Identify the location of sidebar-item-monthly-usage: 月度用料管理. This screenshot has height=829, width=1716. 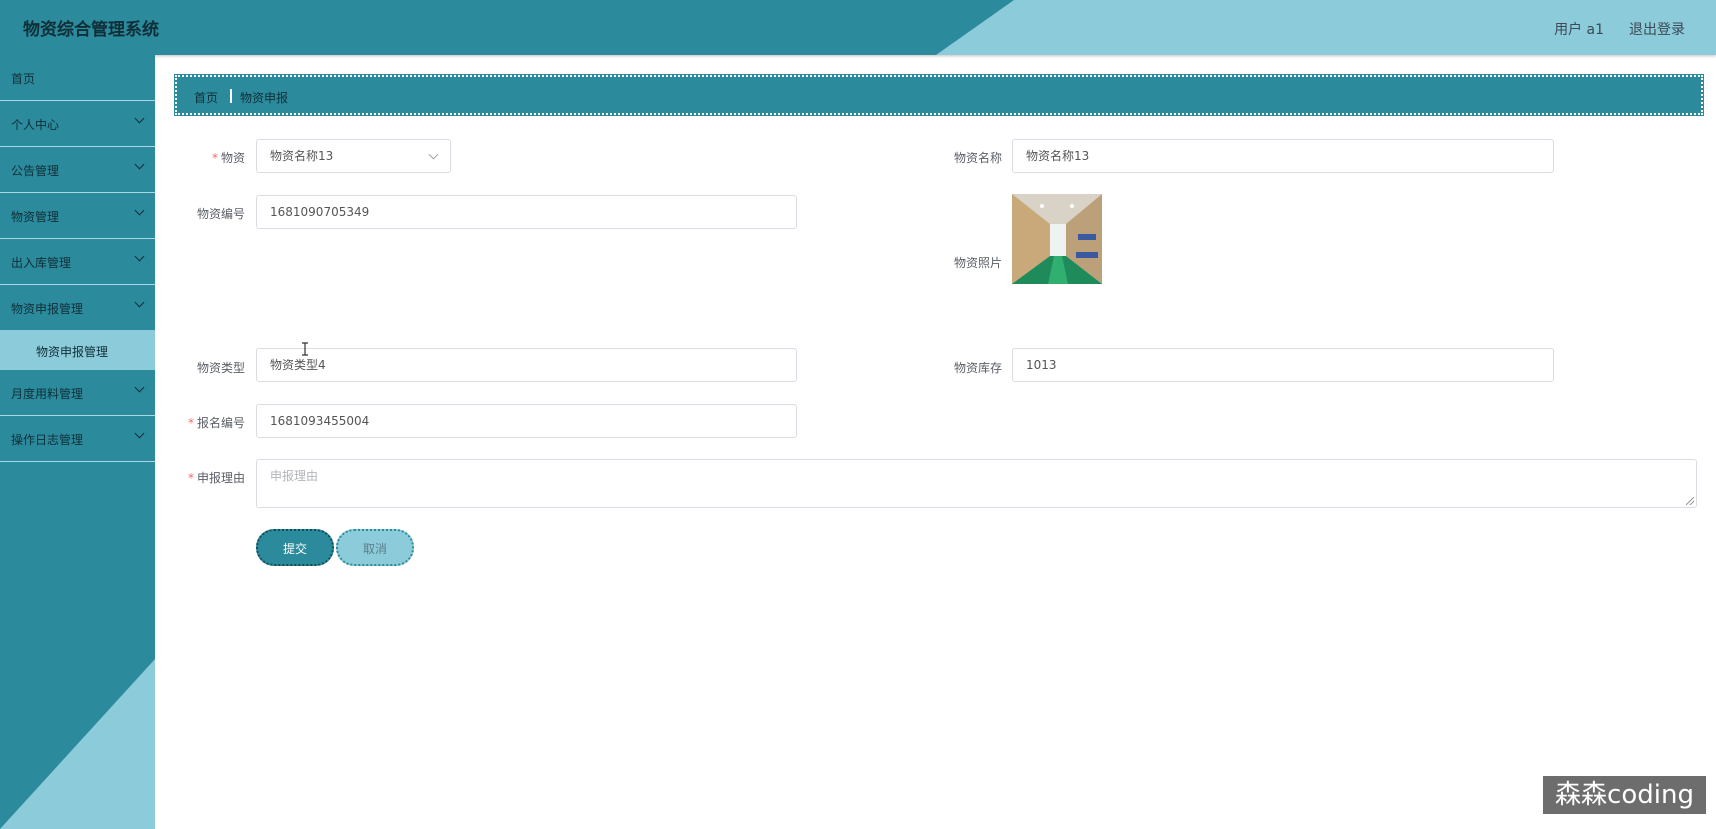
(77, 393).